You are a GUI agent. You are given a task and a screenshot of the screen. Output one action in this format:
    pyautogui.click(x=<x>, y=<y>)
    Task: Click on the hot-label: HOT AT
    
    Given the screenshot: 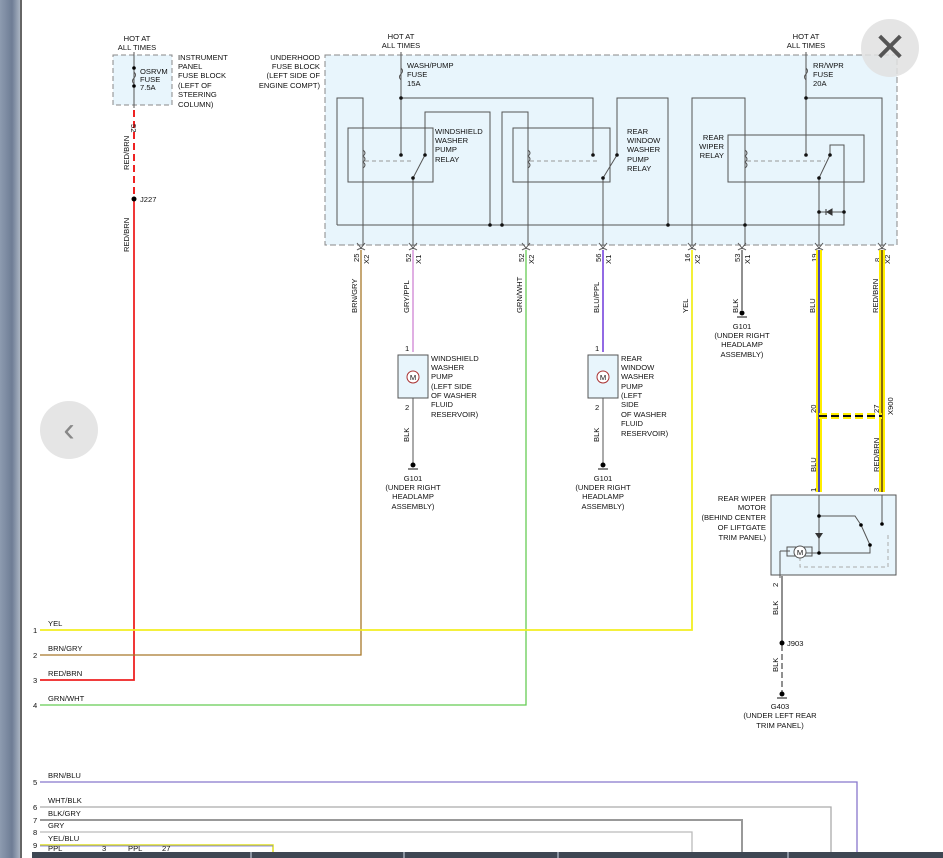 What is the action you would take?
    pyautogui.click(x=137, y=38)
    